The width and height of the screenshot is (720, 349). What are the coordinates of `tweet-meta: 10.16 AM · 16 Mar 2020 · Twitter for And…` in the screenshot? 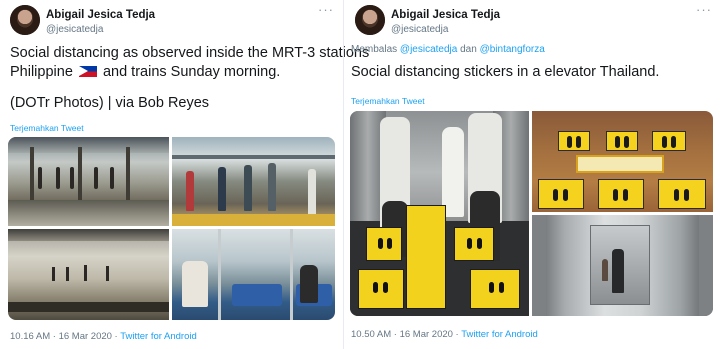 It's located at (103, 336).